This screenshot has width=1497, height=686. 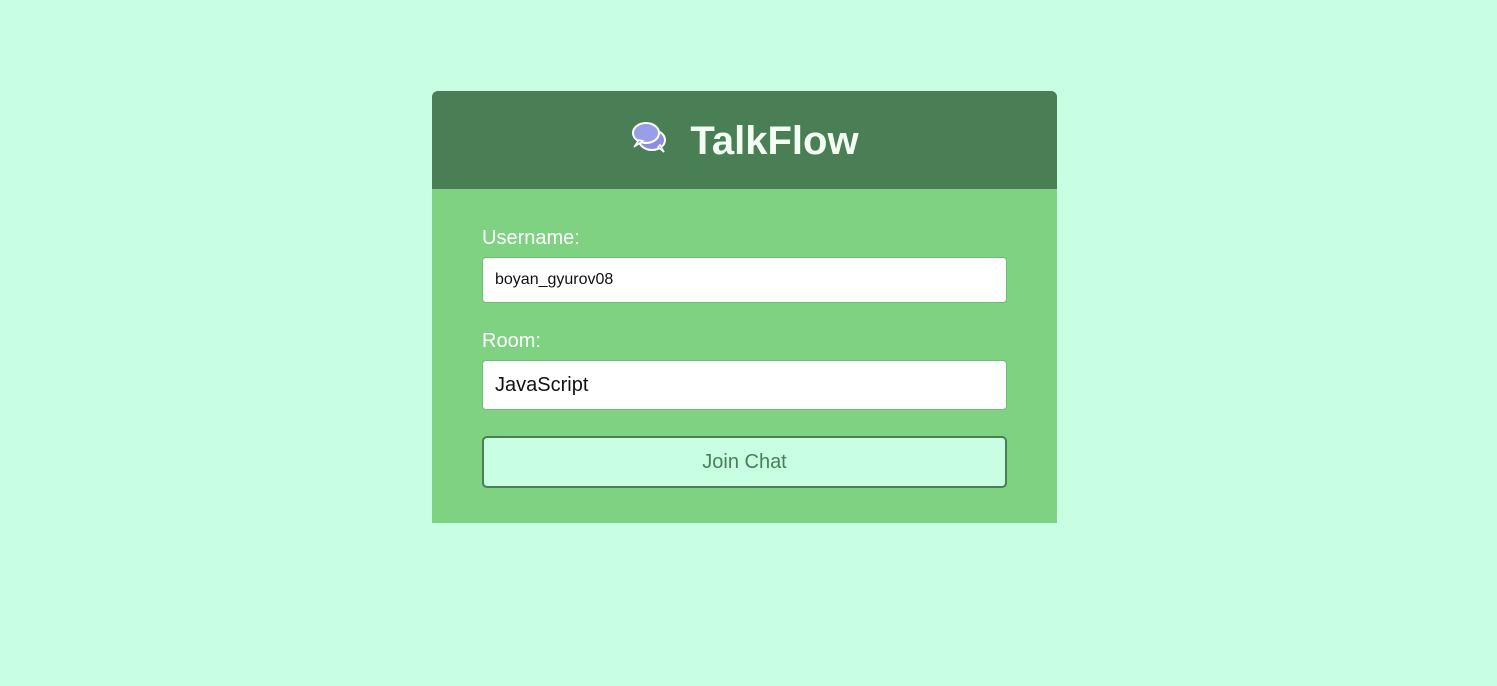 What do you see at coordinates (744, 280) in the screenshot?
I see `username-input` at bounding box center [744, 280].